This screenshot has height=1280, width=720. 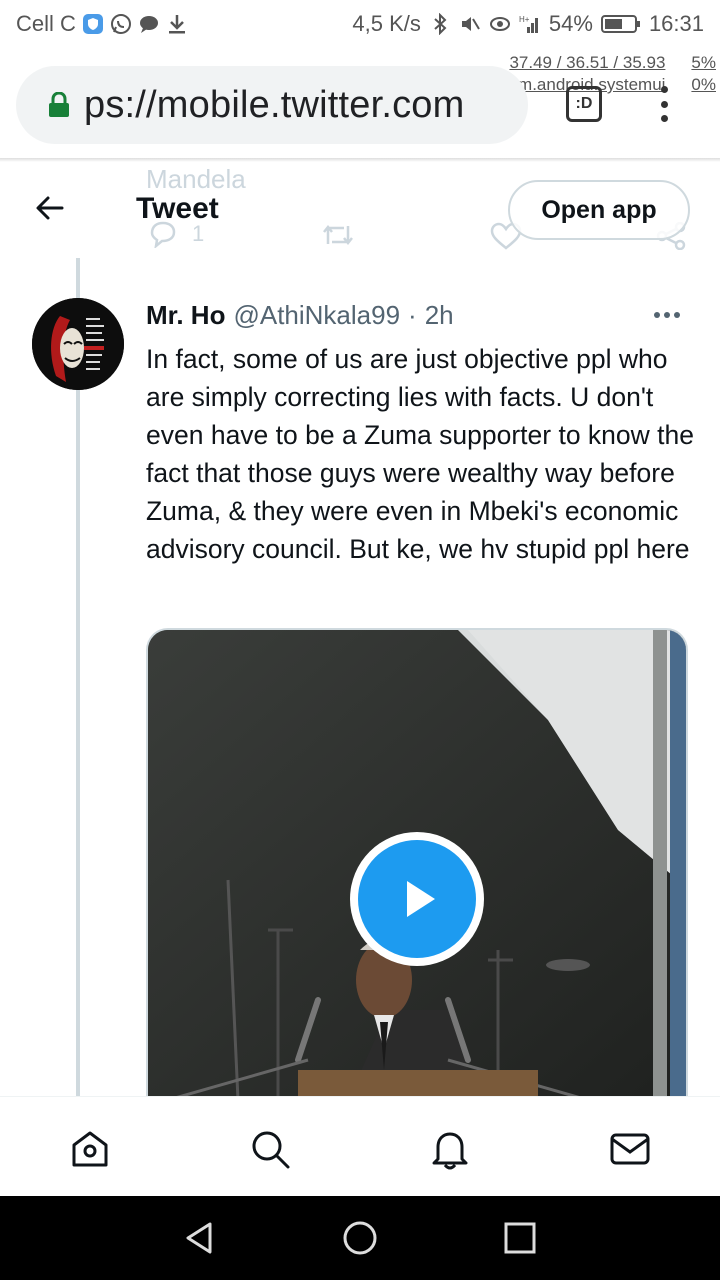 I want to click on download-icon, so click(x=176, y=24).